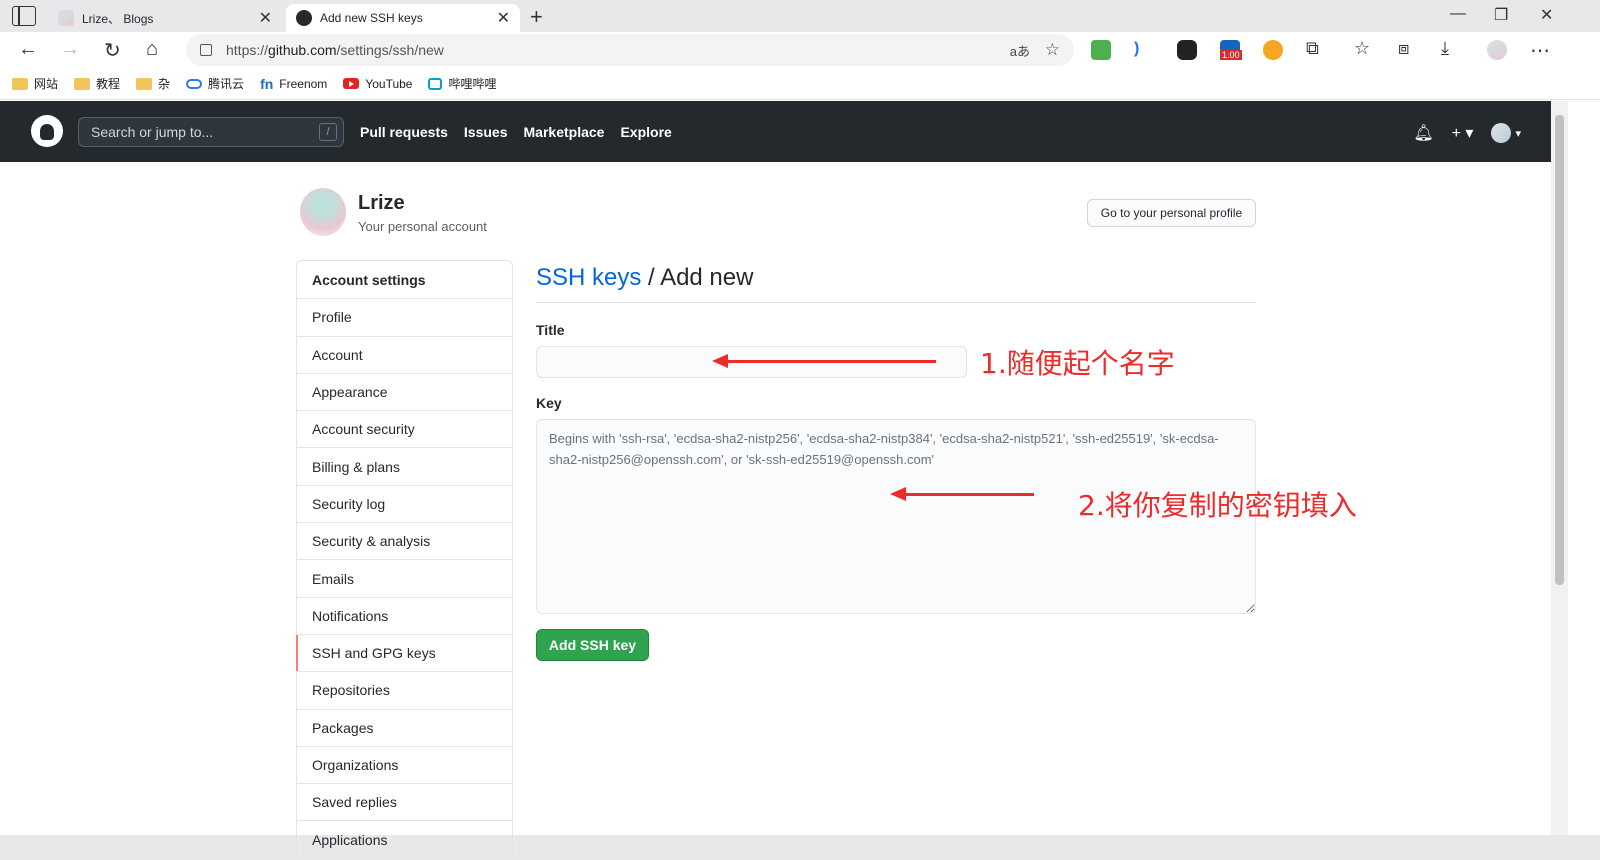  What do you see at coordinates (630, 50) in the screenshot?
I see `address-bar: https://github.com/settings/ssh/new aあ ☆` at bounding box center [630, 50].